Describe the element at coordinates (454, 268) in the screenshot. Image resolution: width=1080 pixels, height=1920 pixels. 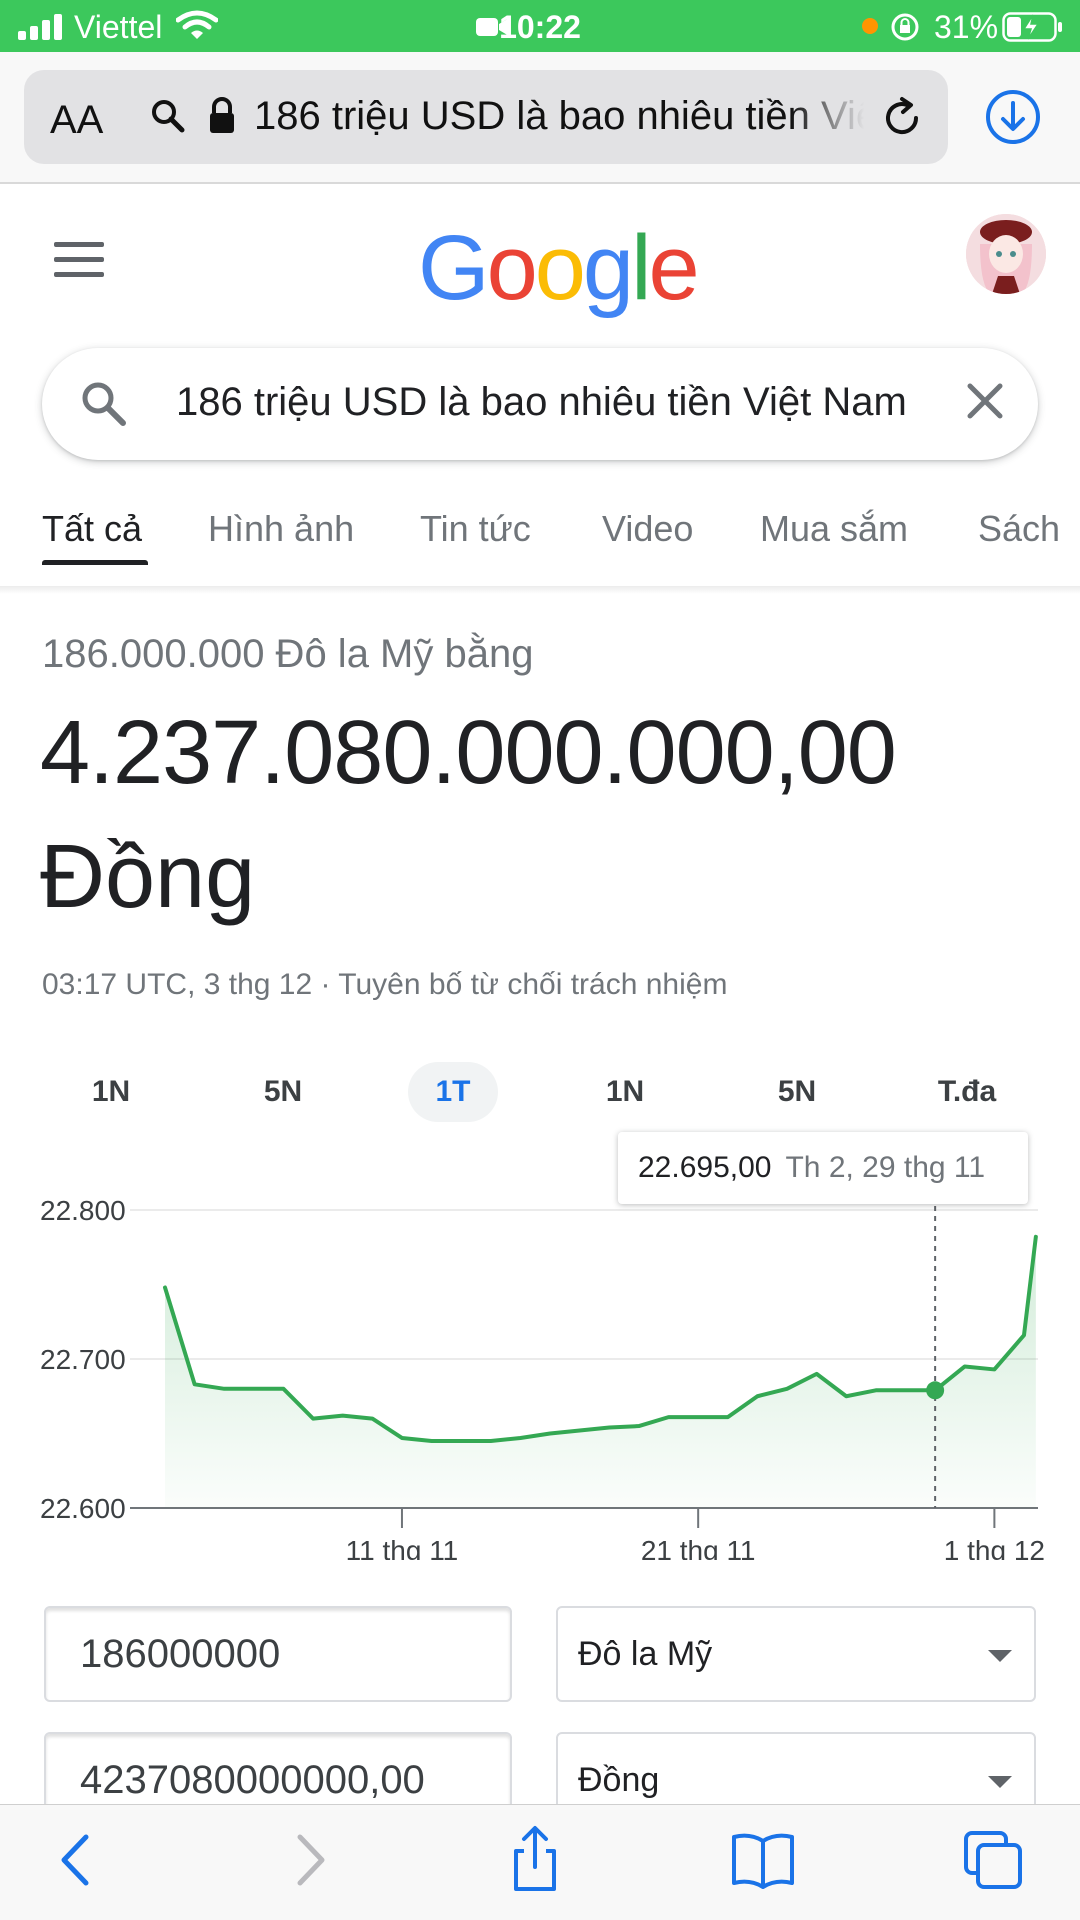
I see `logo-letter: G` at that location.